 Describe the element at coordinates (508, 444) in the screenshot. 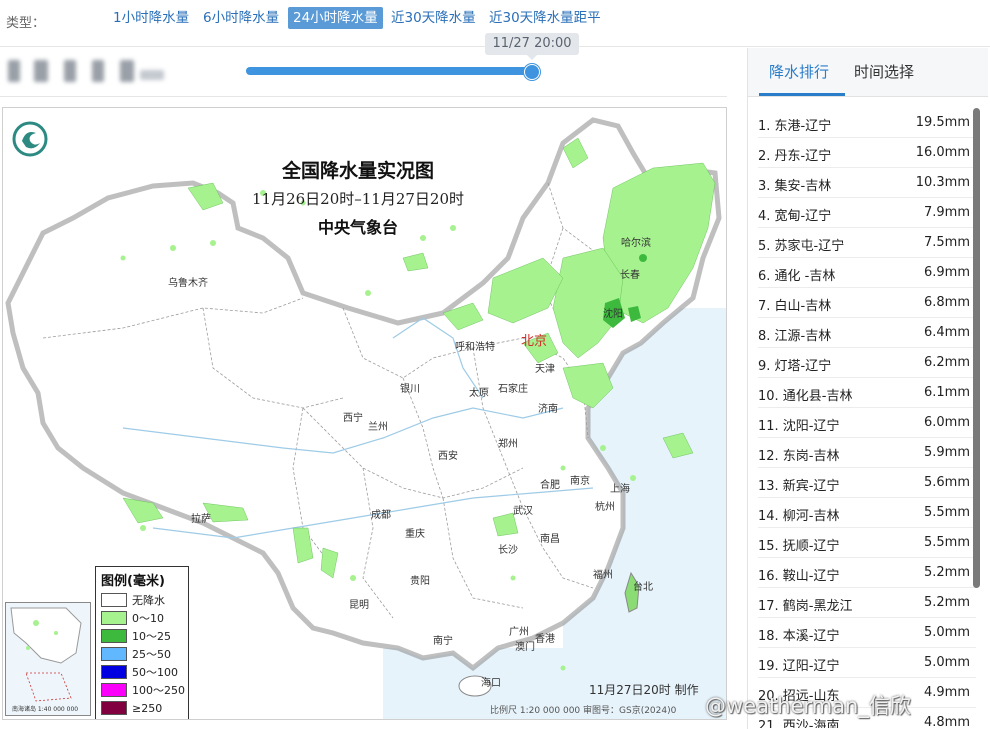

I see `city-label: 郑州` at that location.